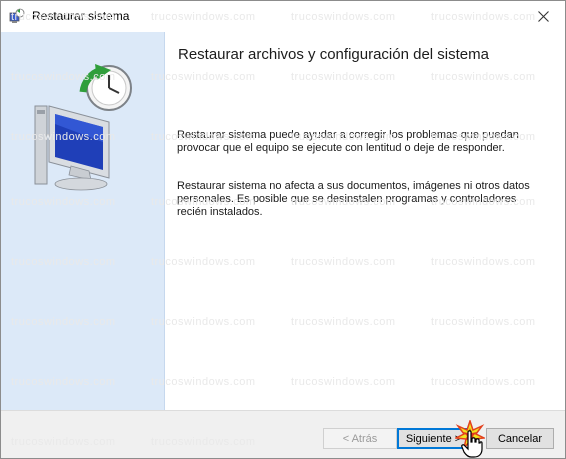  What do you see at coordinates (283, 16) in the screenshot?
I see `title-bar: Restaurar sistema` at bounding box center [283, 16].